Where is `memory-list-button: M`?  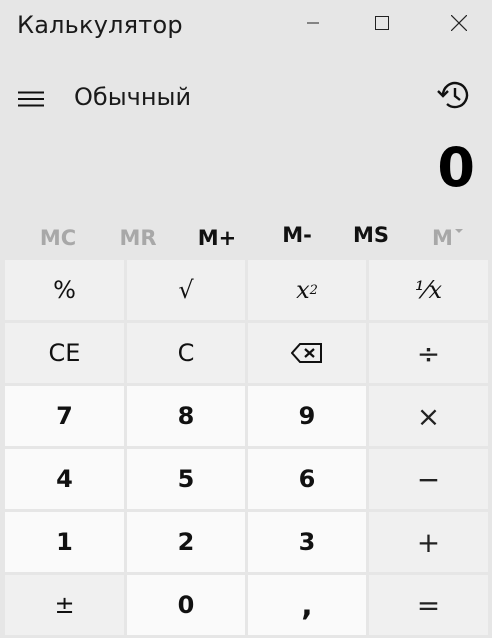 memory-list-button: M is located at coordinates (448, 238).